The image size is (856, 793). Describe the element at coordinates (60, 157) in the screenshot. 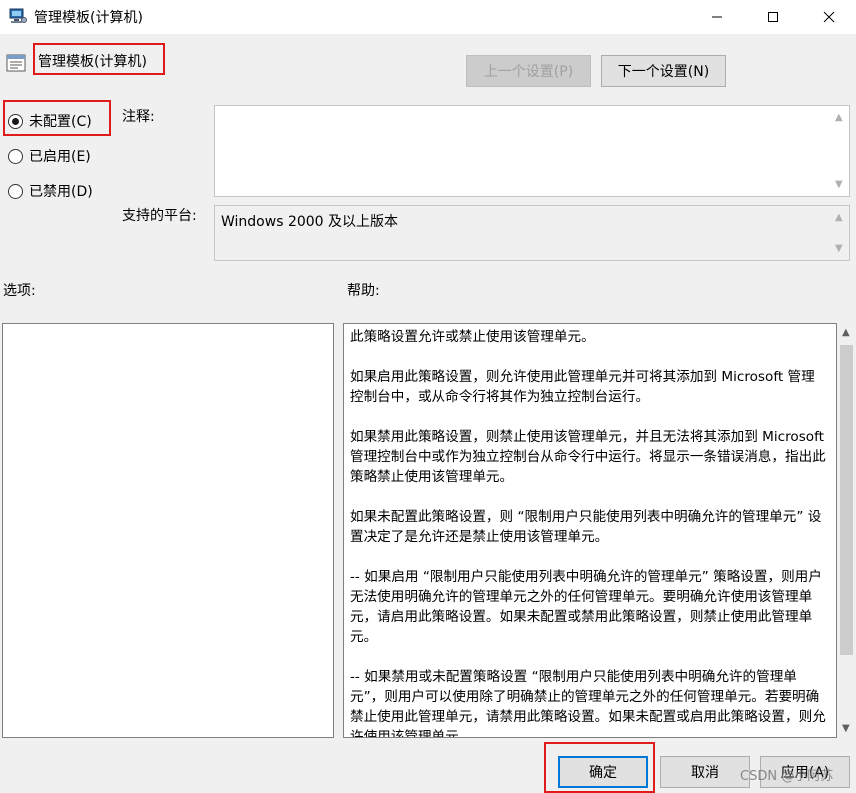

I see `radio-label: 已启用(E)` at that location.